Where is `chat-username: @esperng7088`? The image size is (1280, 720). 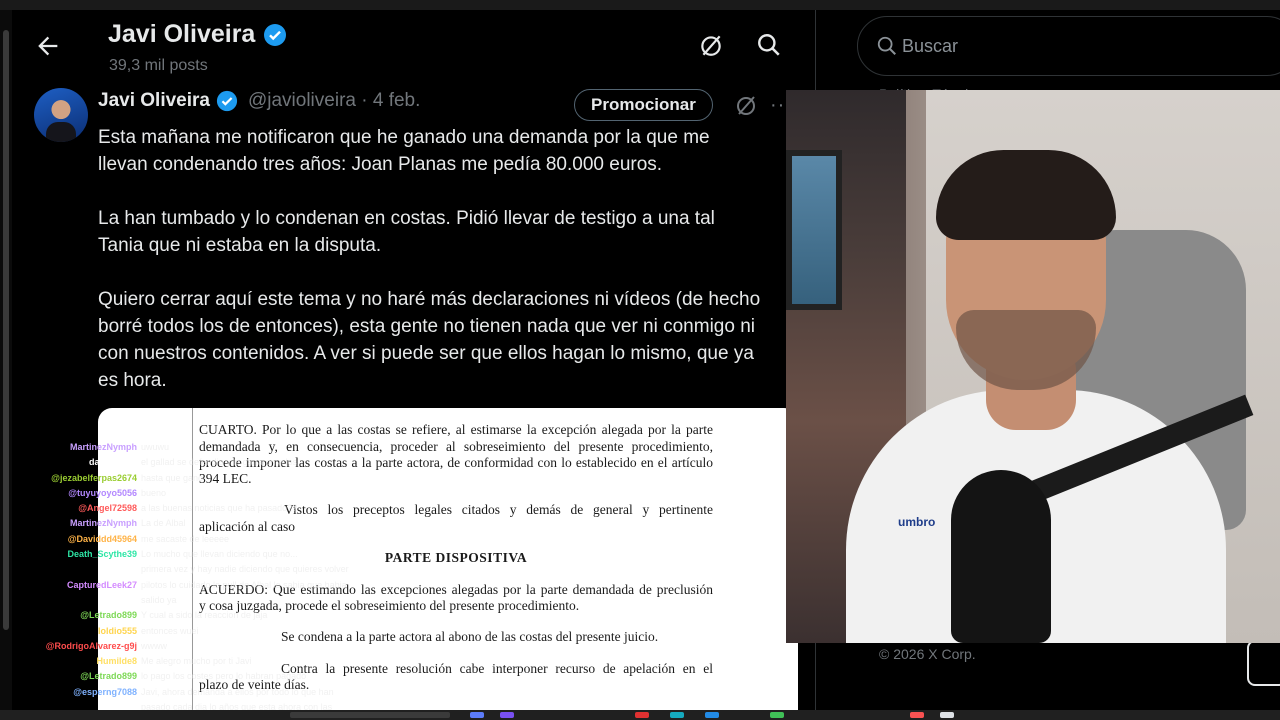 chat-username: @esperng7088 is located at coordinates (105, 691).